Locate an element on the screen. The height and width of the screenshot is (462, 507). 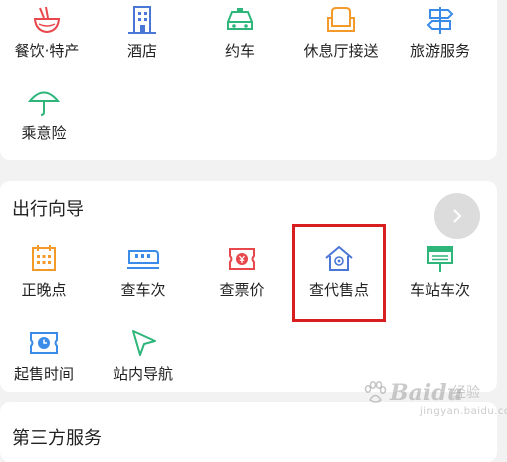
guide-delay-status: 正晚点 is located at coordinates (44, 278).